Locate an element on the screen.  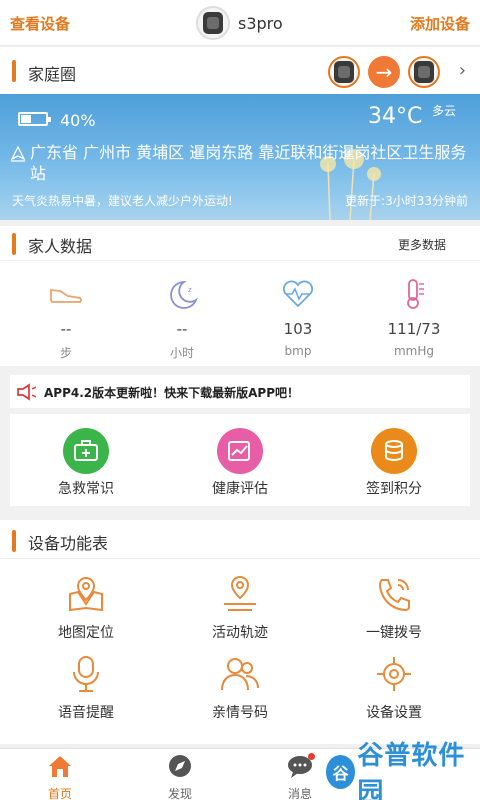
voice-reminder-label: 语音提醒 is located at coordinates (86, 713).